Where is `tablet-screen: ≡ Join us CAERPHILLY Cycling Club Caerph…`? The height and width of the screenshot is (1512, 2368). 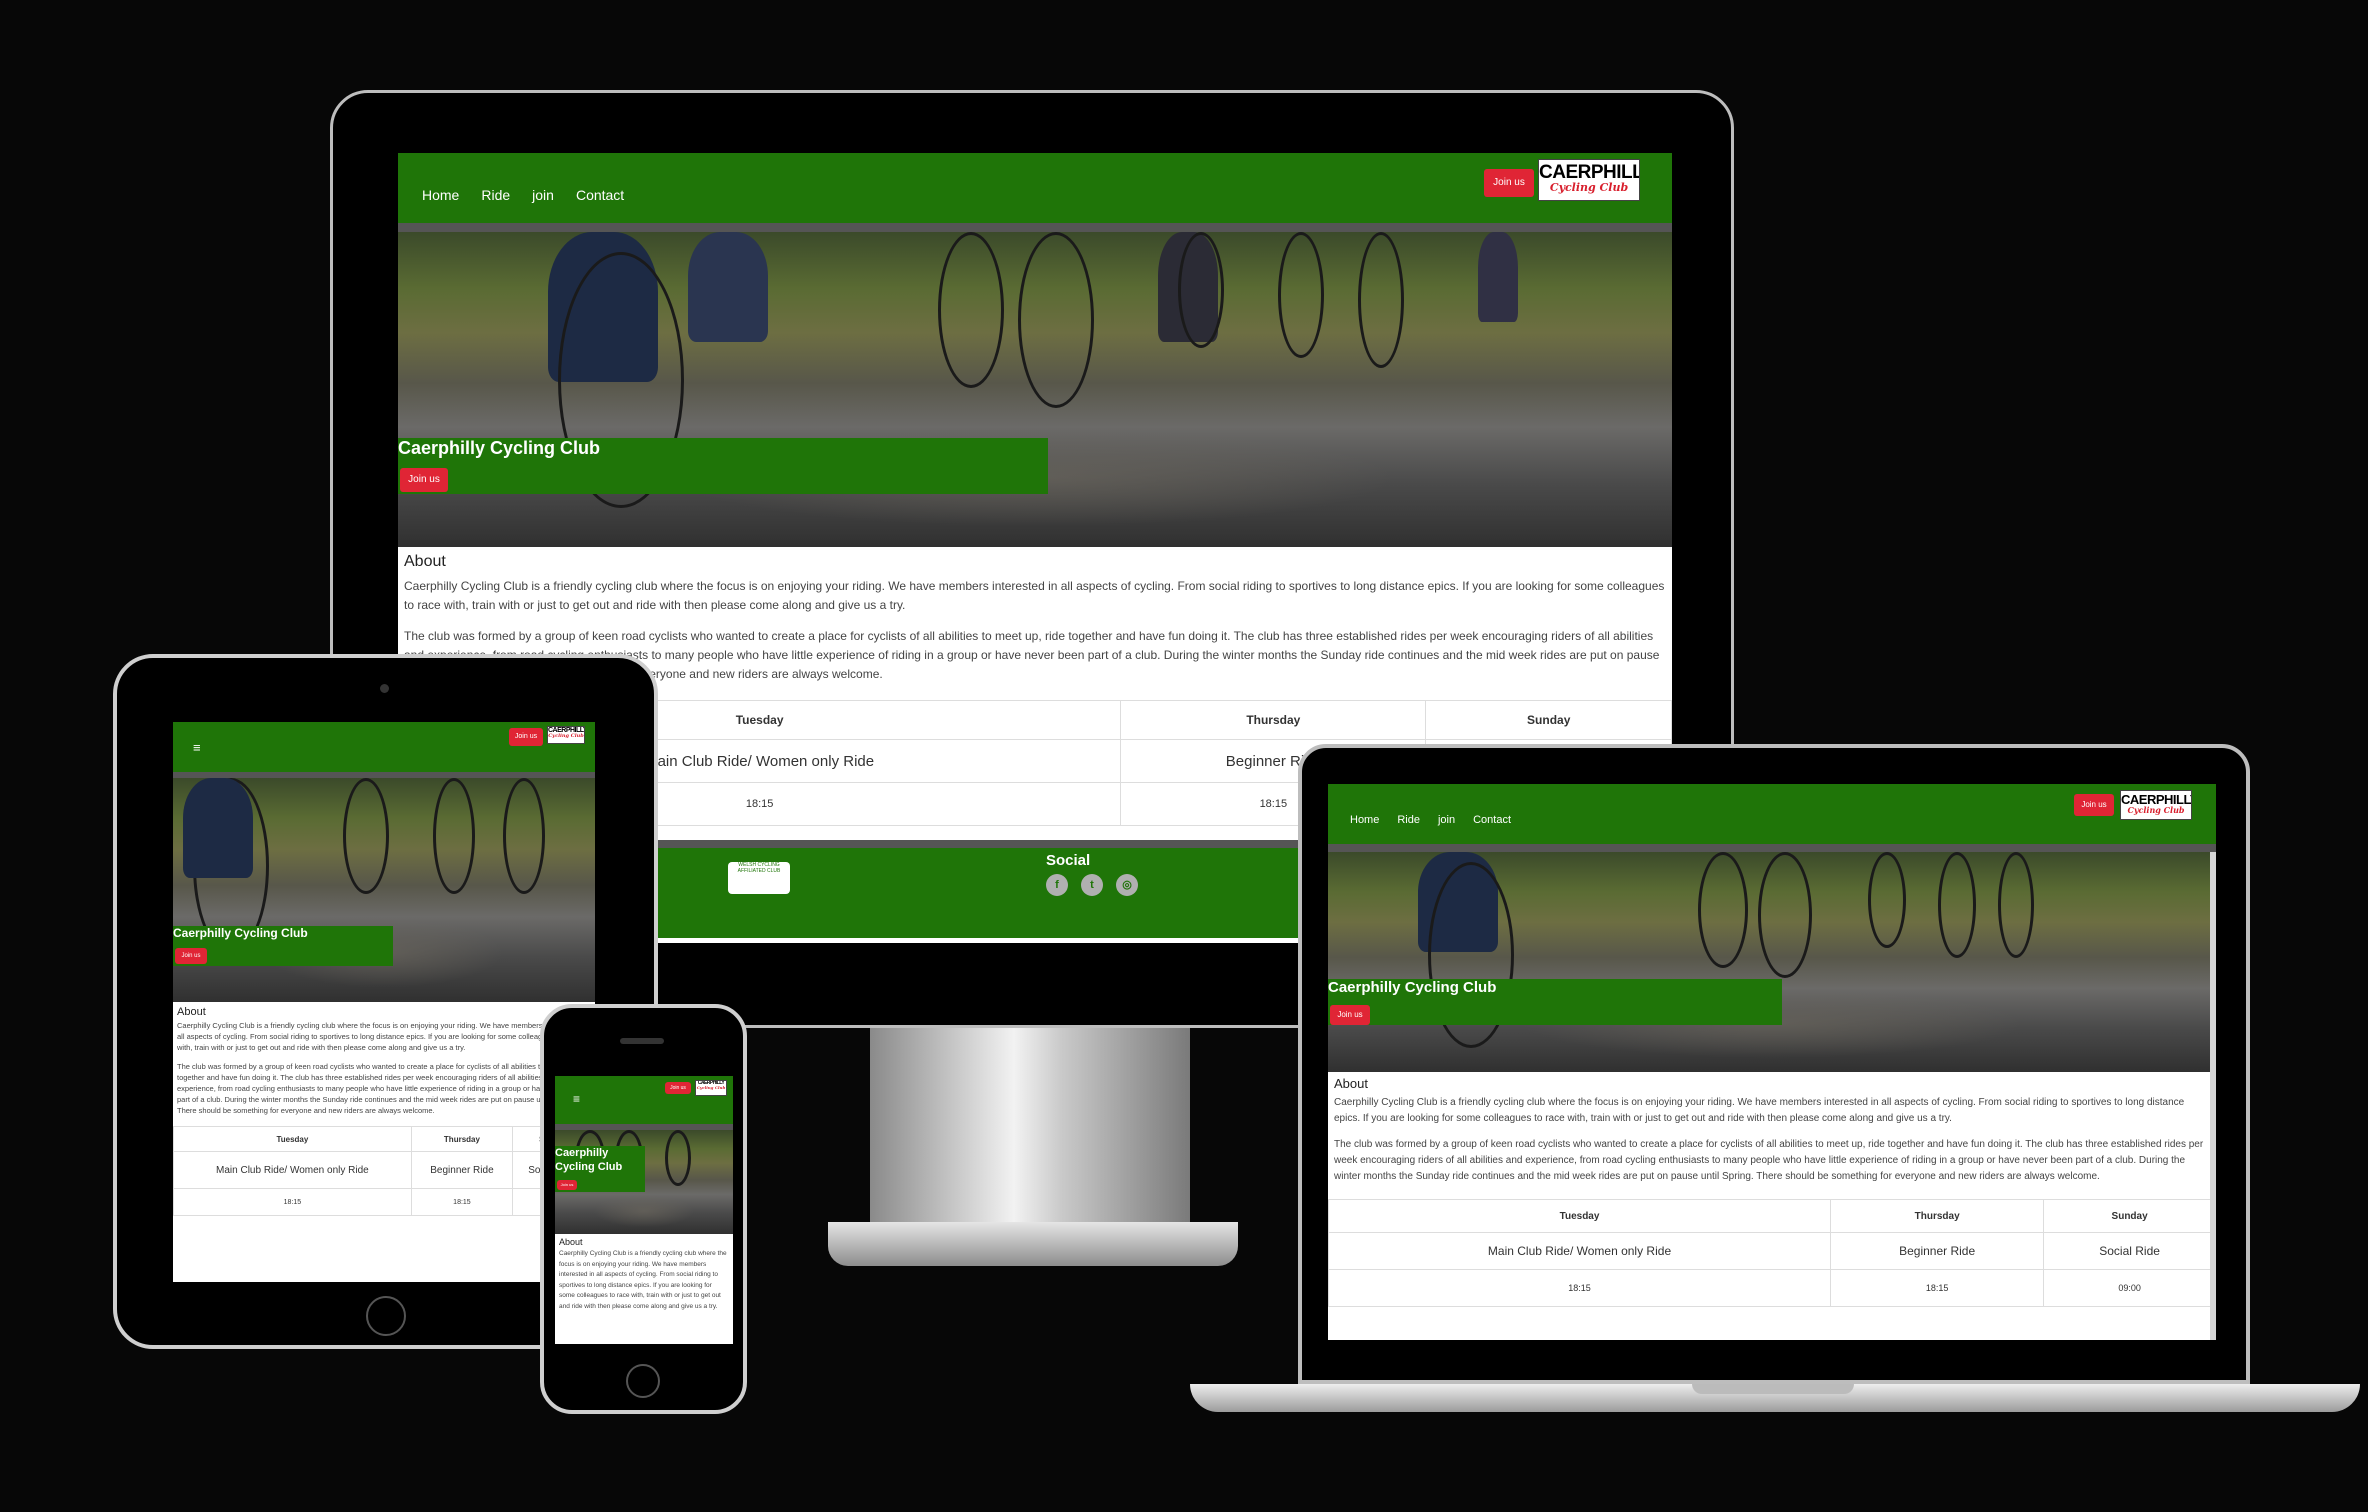
tablet-screen: ≡ Join us CAERPHILLY Cycling Club Caerph… is located at coordinates (384, 1002).